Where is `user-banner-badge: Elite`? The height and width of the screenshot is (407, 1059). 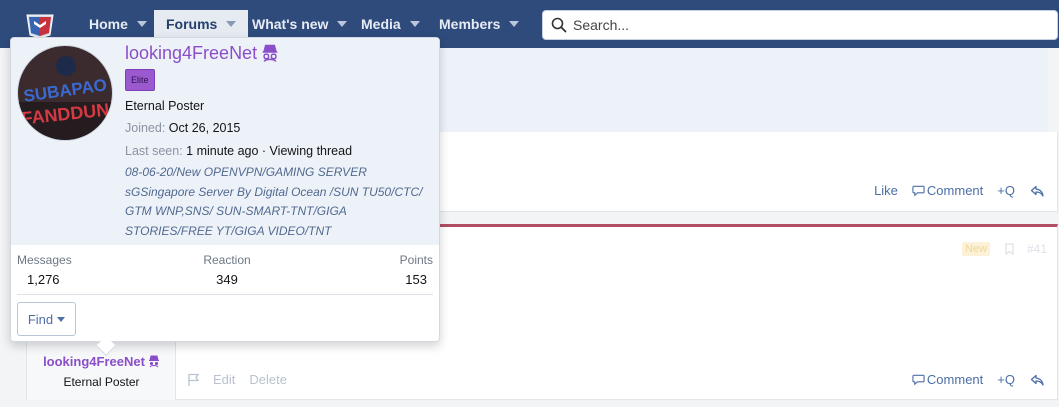 user-banner-badge: Elite is located at coordinates (140, 80).